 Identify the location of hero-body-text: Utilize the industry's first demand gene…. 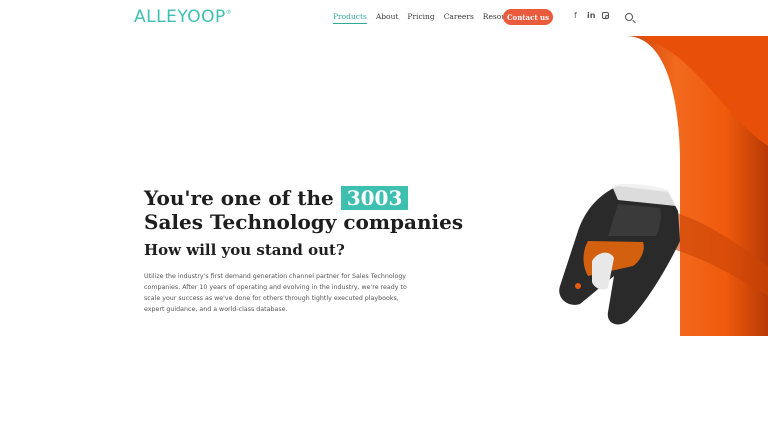
(275, 293).